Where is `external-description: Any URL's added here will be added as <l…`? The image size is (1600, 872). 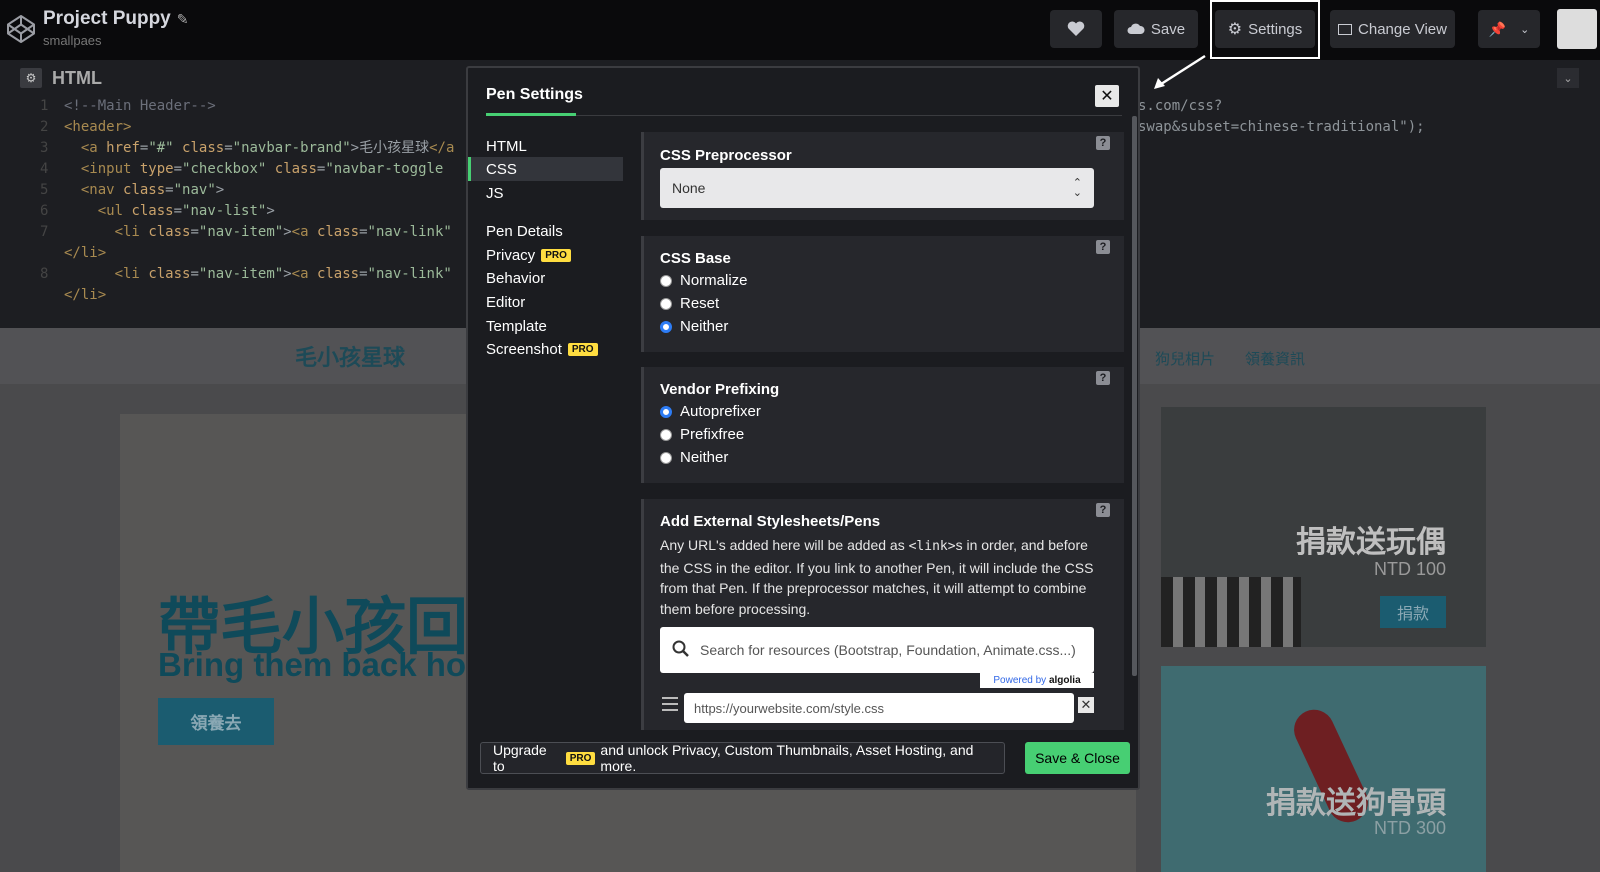 external-description: Any URL's added here will be added as <l… is located at coordinates (880, 577).